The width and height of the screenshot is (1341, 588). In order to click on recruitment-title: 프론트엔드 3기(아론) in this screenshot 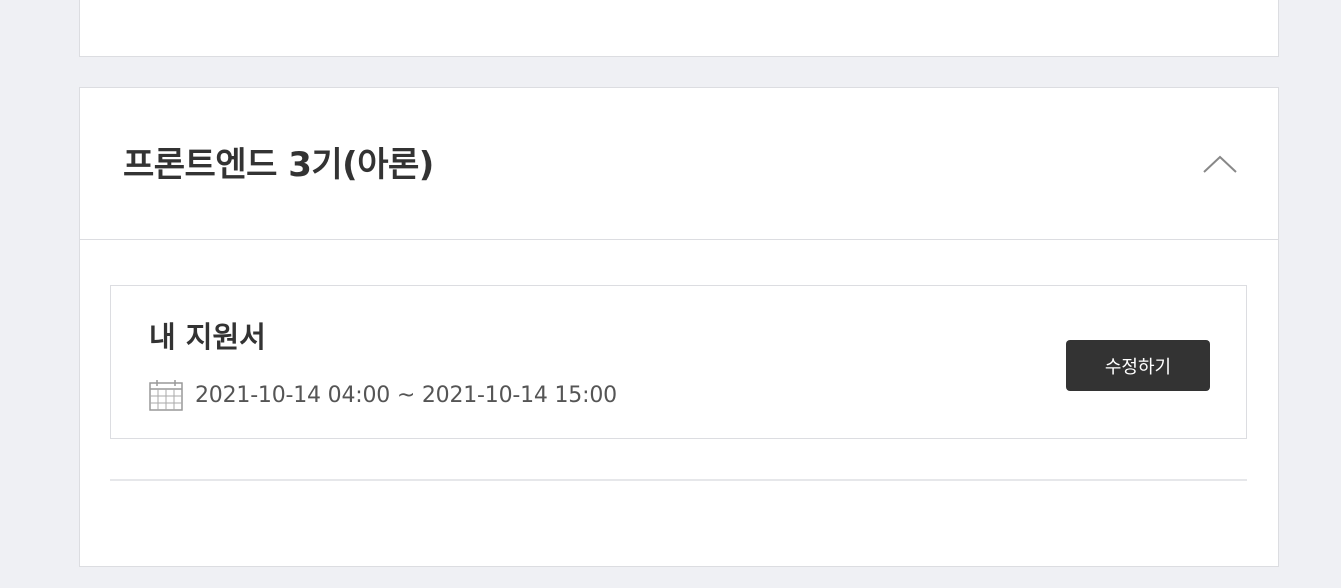, I will do `click(278, 165)`.